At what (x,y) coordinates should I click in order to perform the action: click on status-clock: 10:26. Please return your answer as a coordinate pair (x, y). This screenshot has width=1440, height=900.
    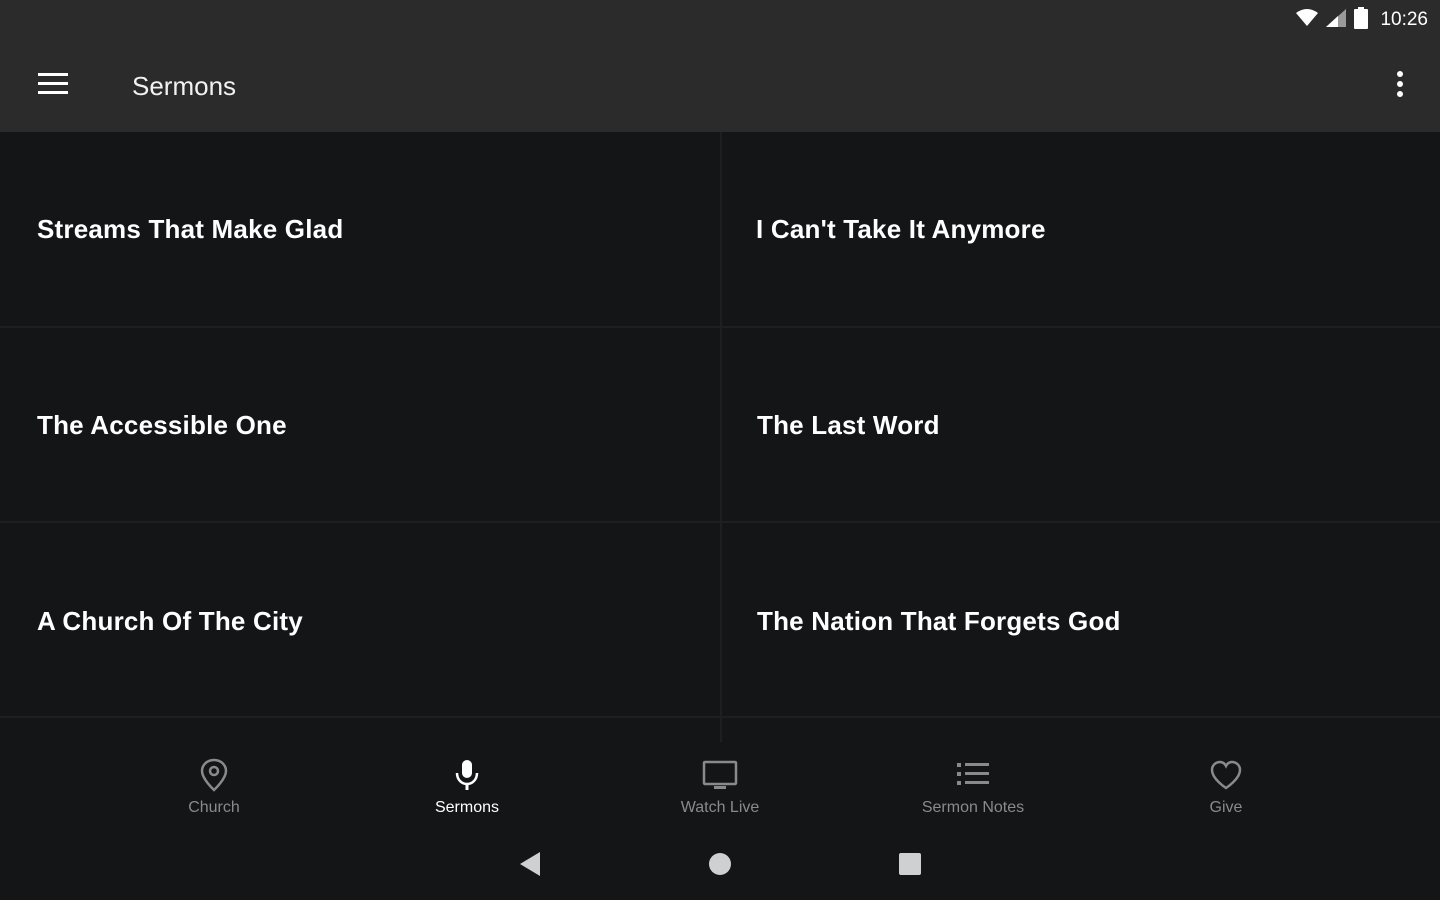
    Looking at the image, I should click on (1404, 19).